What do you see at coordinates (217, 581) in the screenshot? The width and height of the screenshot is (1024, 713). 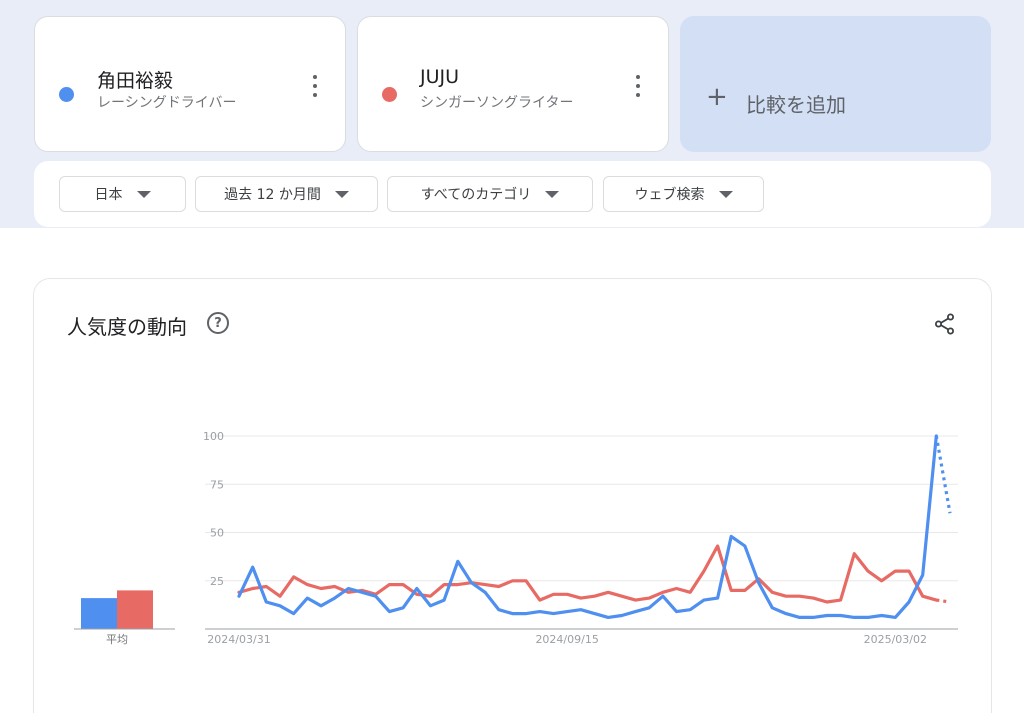 I see `y-tick-label: 25` at bounding box center [217, 581].